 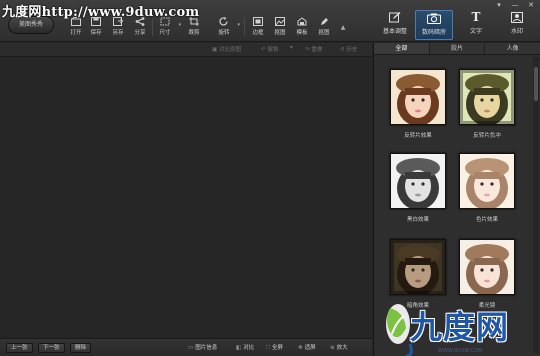 I want to click on resize-label: 尺寸, so click(x=165, y=33).